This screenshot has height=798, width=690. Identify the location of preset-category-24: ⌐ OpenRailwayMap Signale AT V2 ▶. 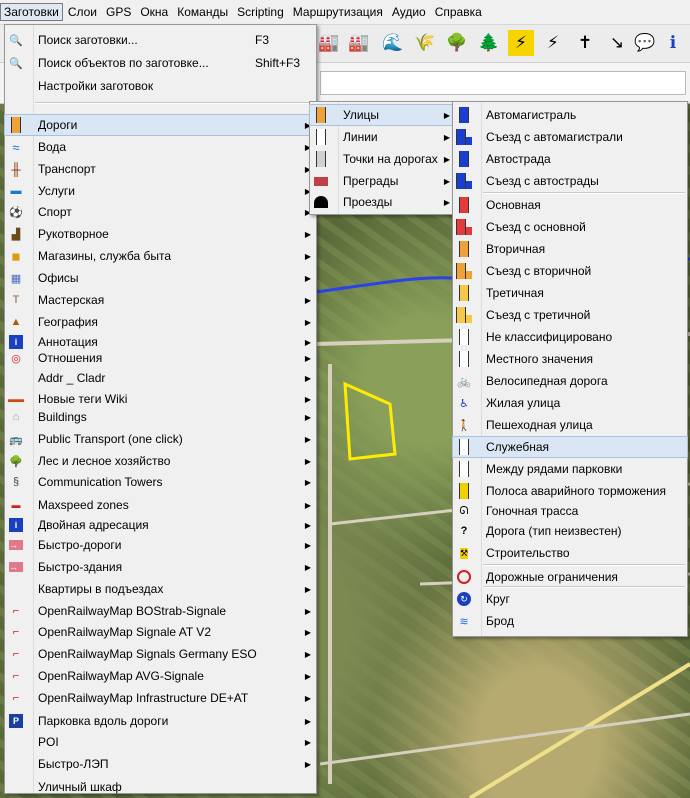
(160, 632).